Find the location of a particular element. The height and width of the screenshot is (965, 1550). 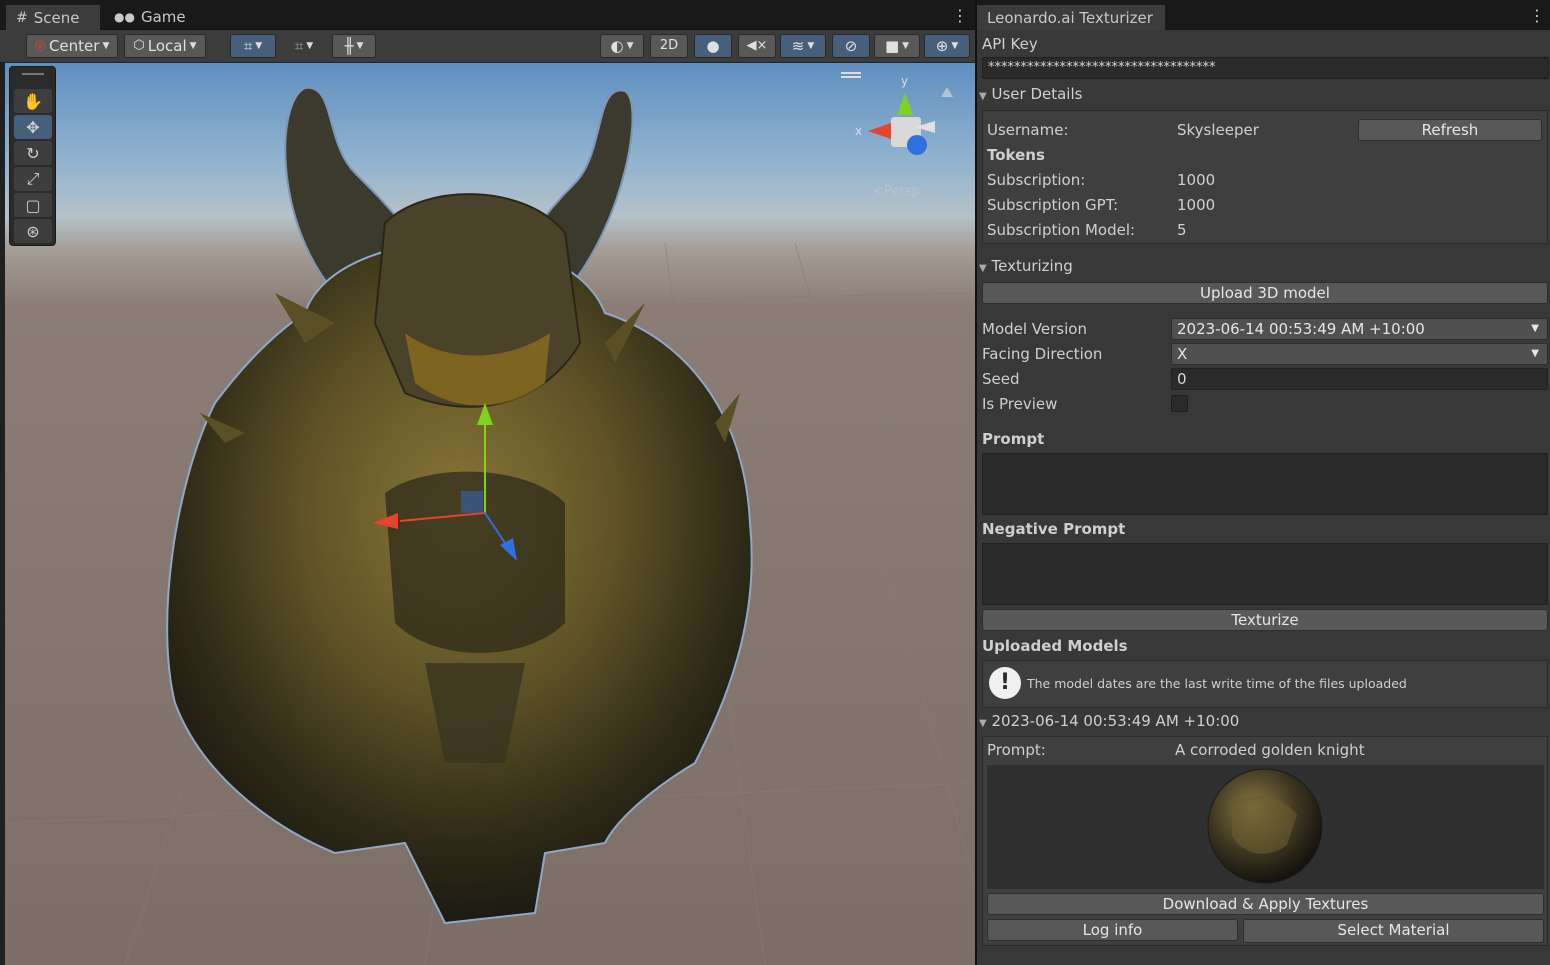

info-icon: ! is located at coordinates (1005, 683).